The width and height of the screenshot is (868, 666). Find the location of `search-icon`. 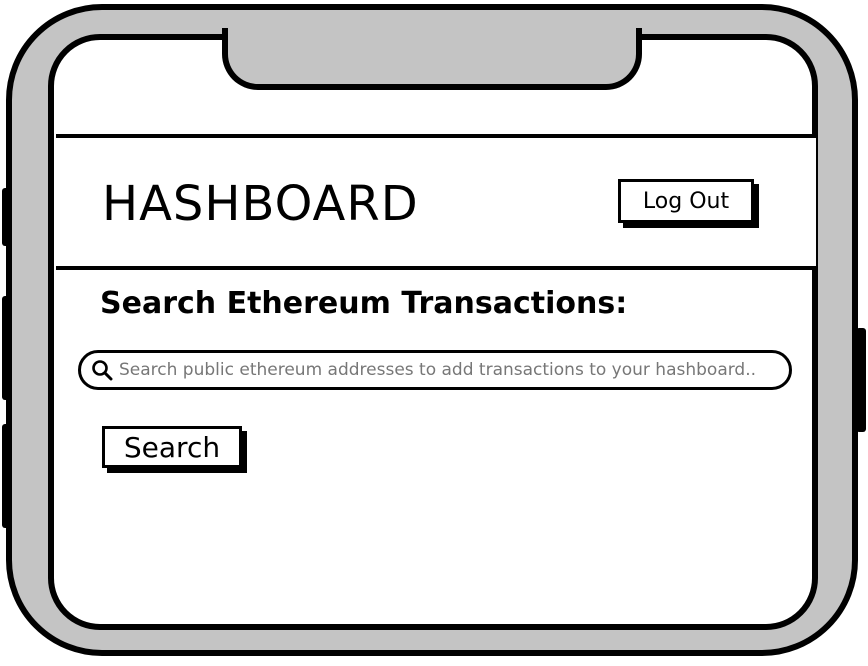

search-icon is located at coordinates (102, 370).